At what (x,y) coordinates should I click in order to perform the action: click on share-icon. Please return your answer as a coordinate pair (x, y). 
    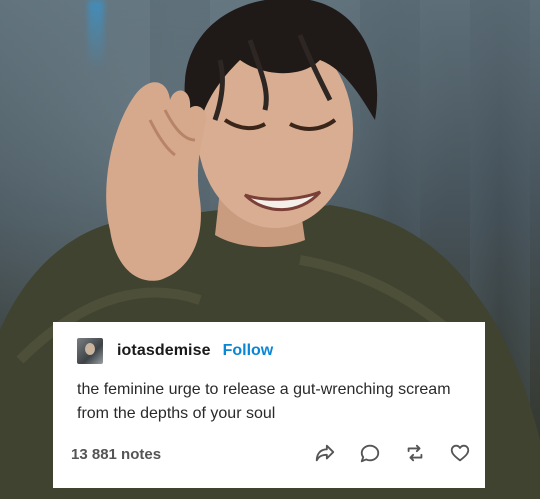
    Looking at the image, I should click on (325, 453).